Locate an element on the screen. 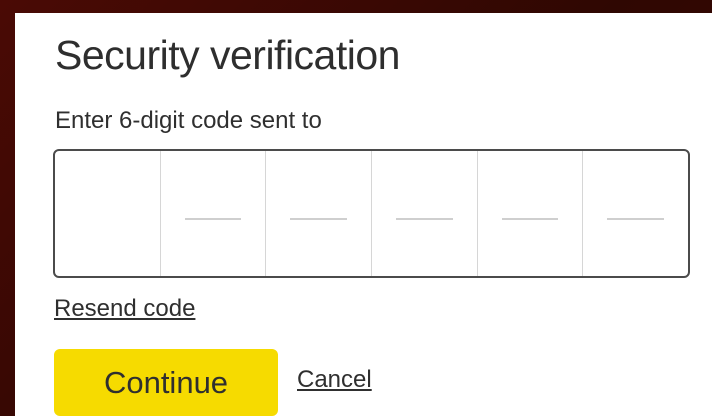  continue-button: Continue is located at coordinates (166, 382).